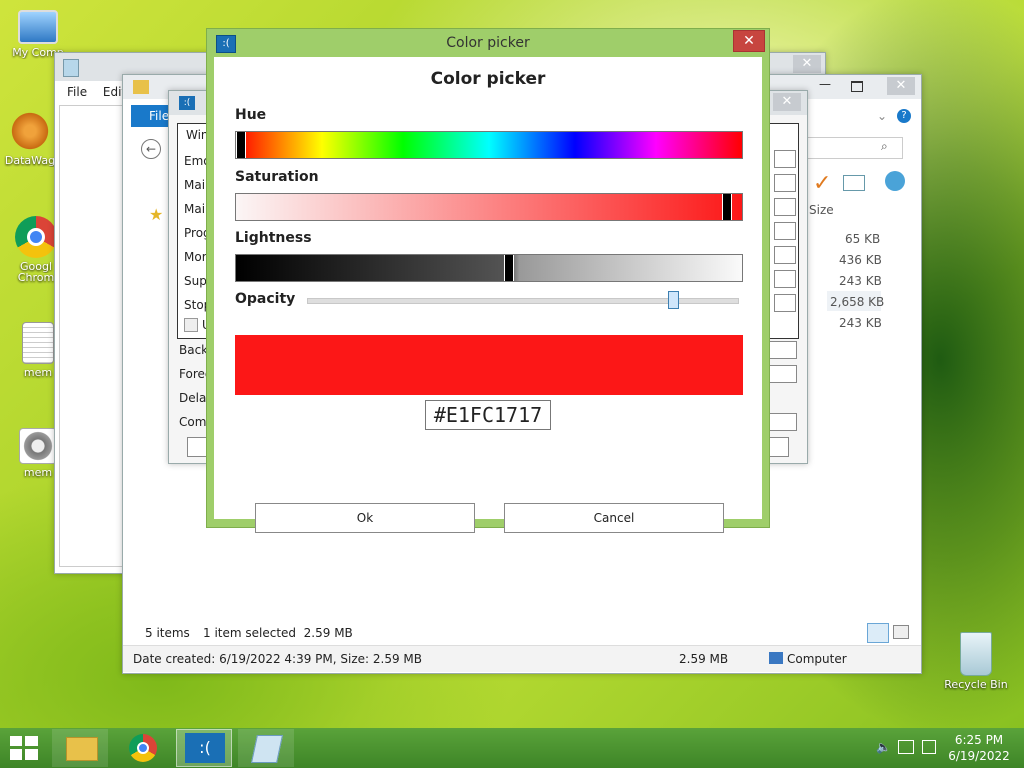 This screenshot has width=1024, height=768. I want to click on windows-logo-icon, so click(24, 748).